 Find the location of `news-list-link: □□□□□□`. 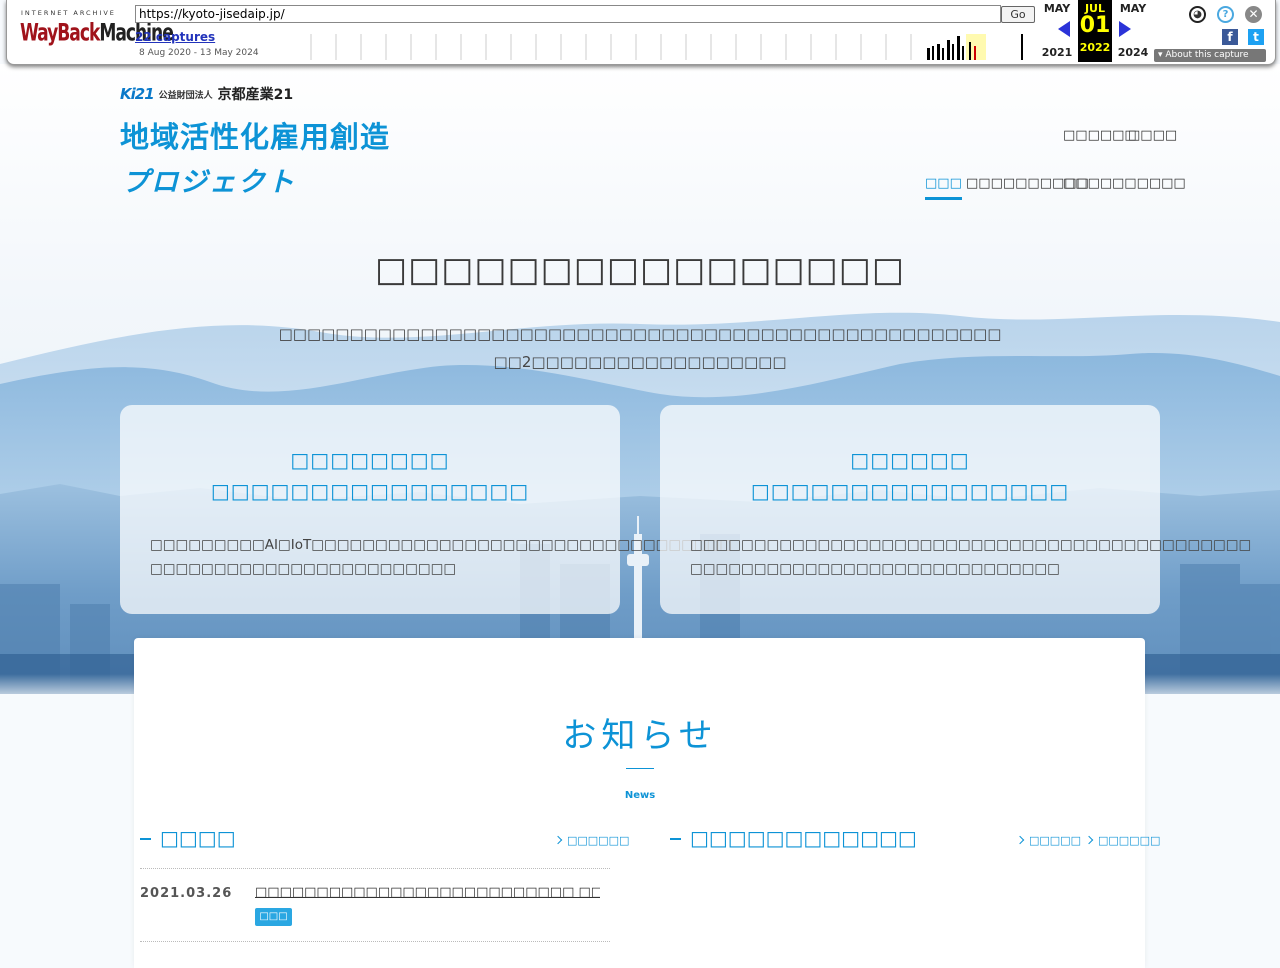

news-list-link: □□□□□□ is located at coordinates (591, 840).